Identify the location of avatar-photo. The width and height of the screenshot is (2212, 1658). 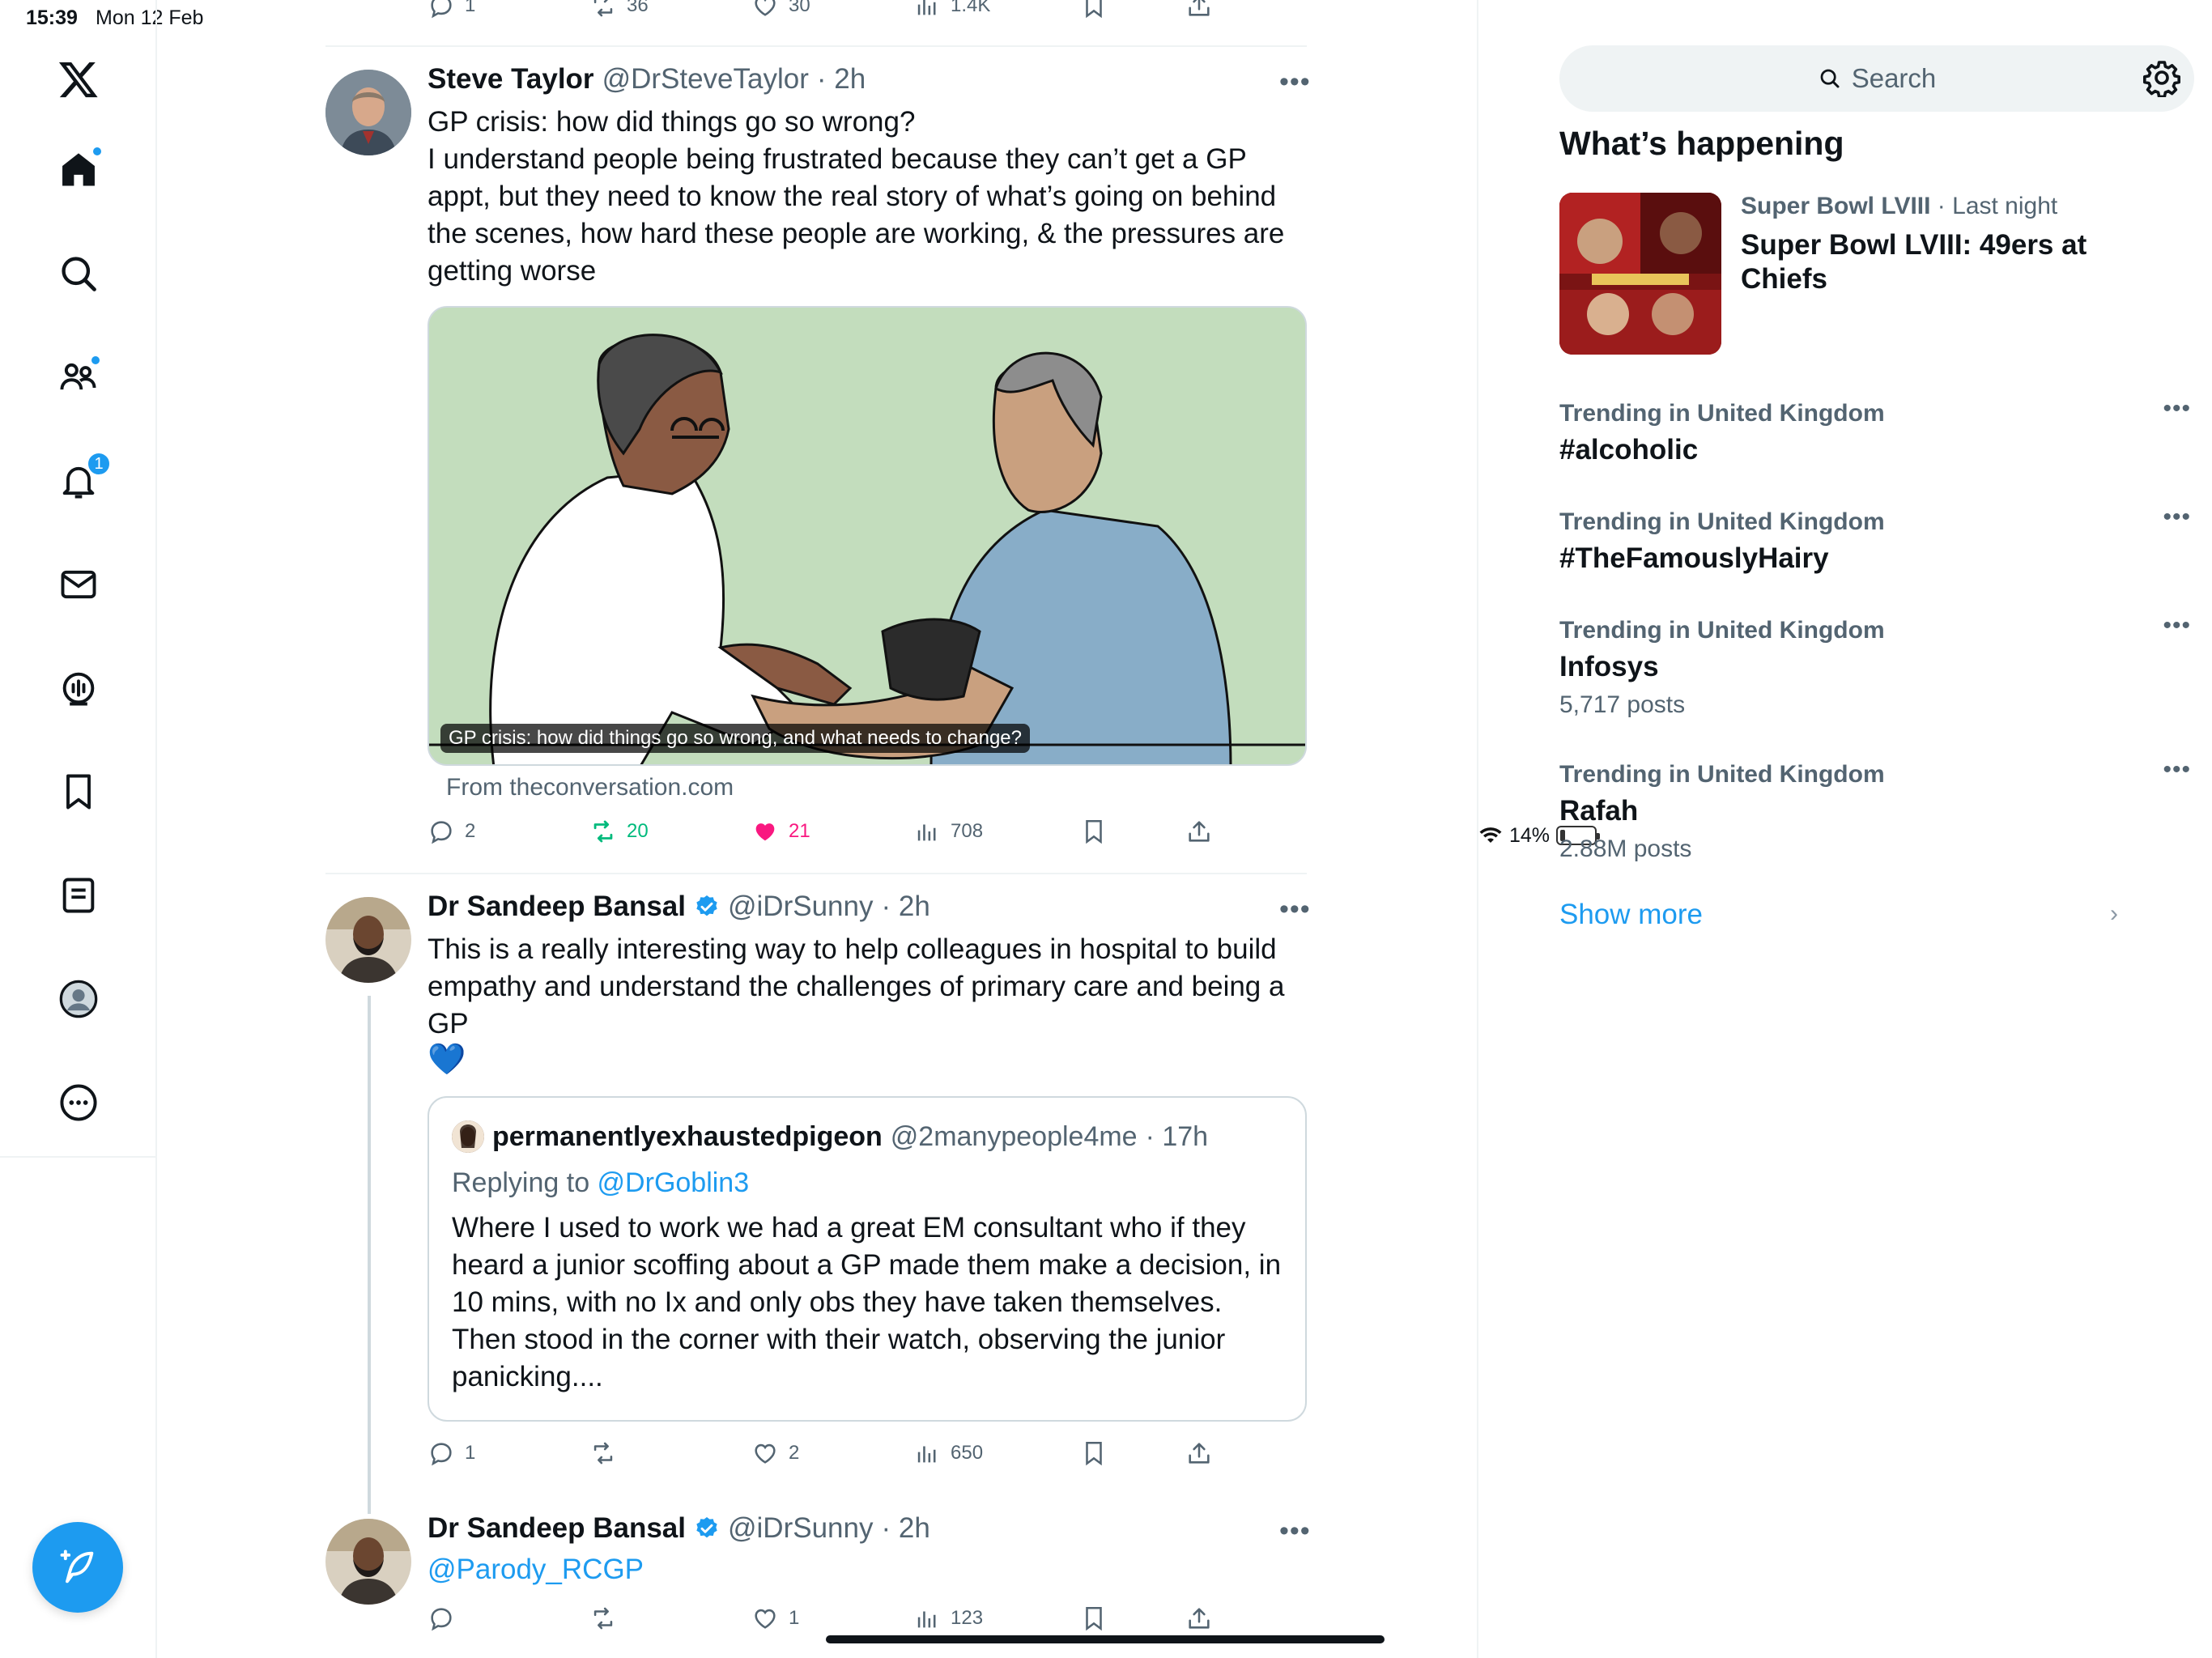
(368, 1562).